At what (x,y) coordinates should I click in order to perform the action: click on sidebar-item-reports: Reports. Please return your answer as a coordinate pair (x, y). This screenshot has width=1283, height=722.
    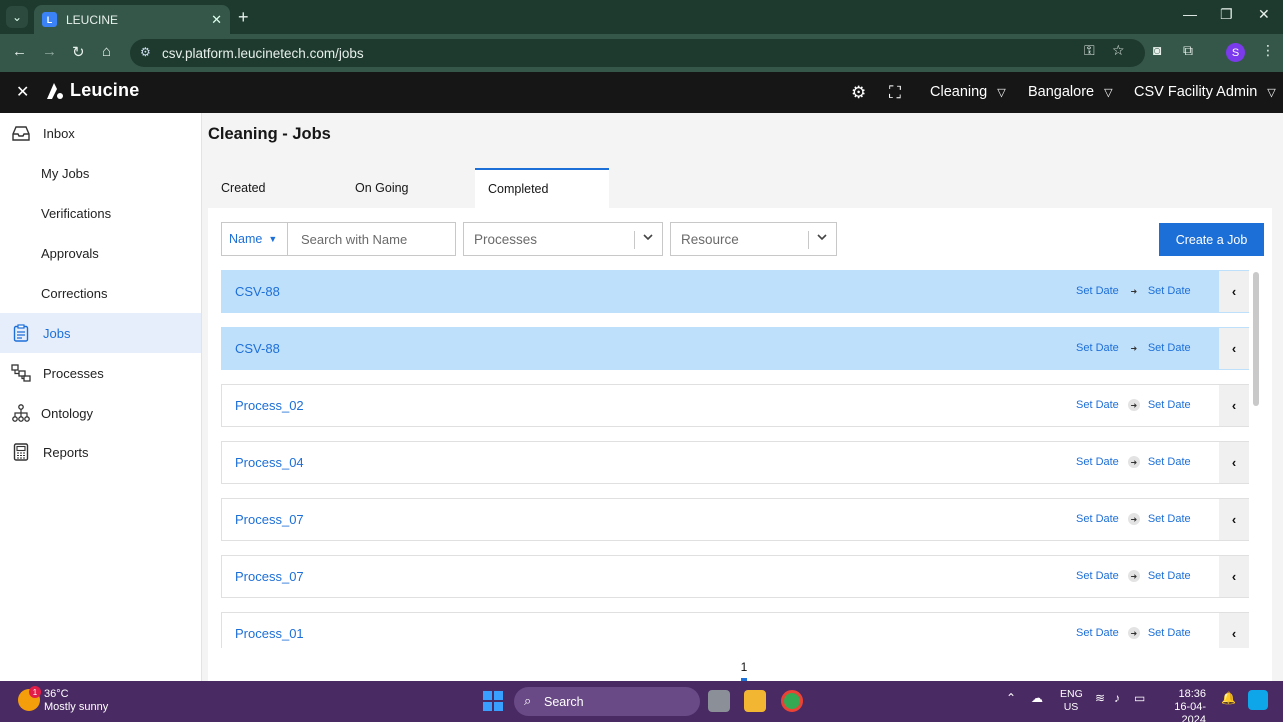
    Looking at the image, I should click on (100, 452).